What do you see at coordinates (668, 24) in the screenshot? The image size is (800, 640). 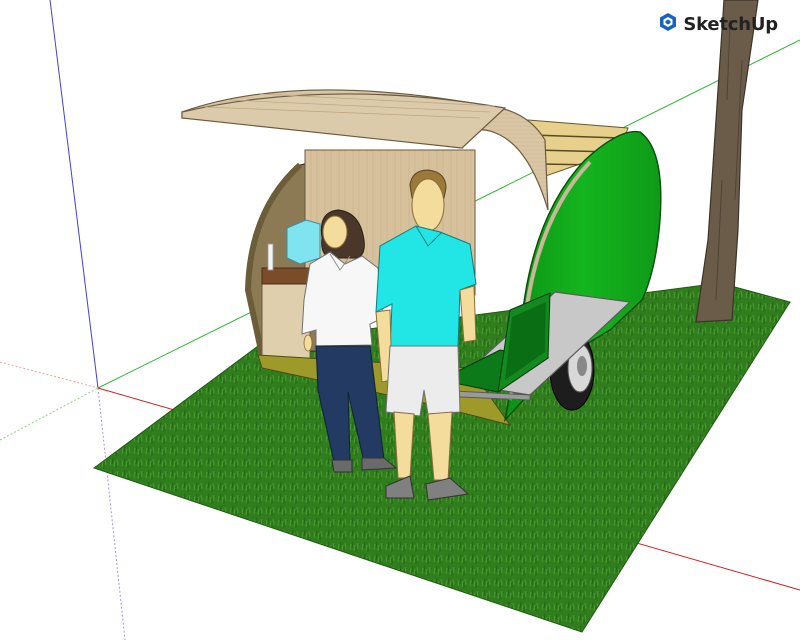 I see `sketchup-logo-icon` at bounding box center [668, 24].